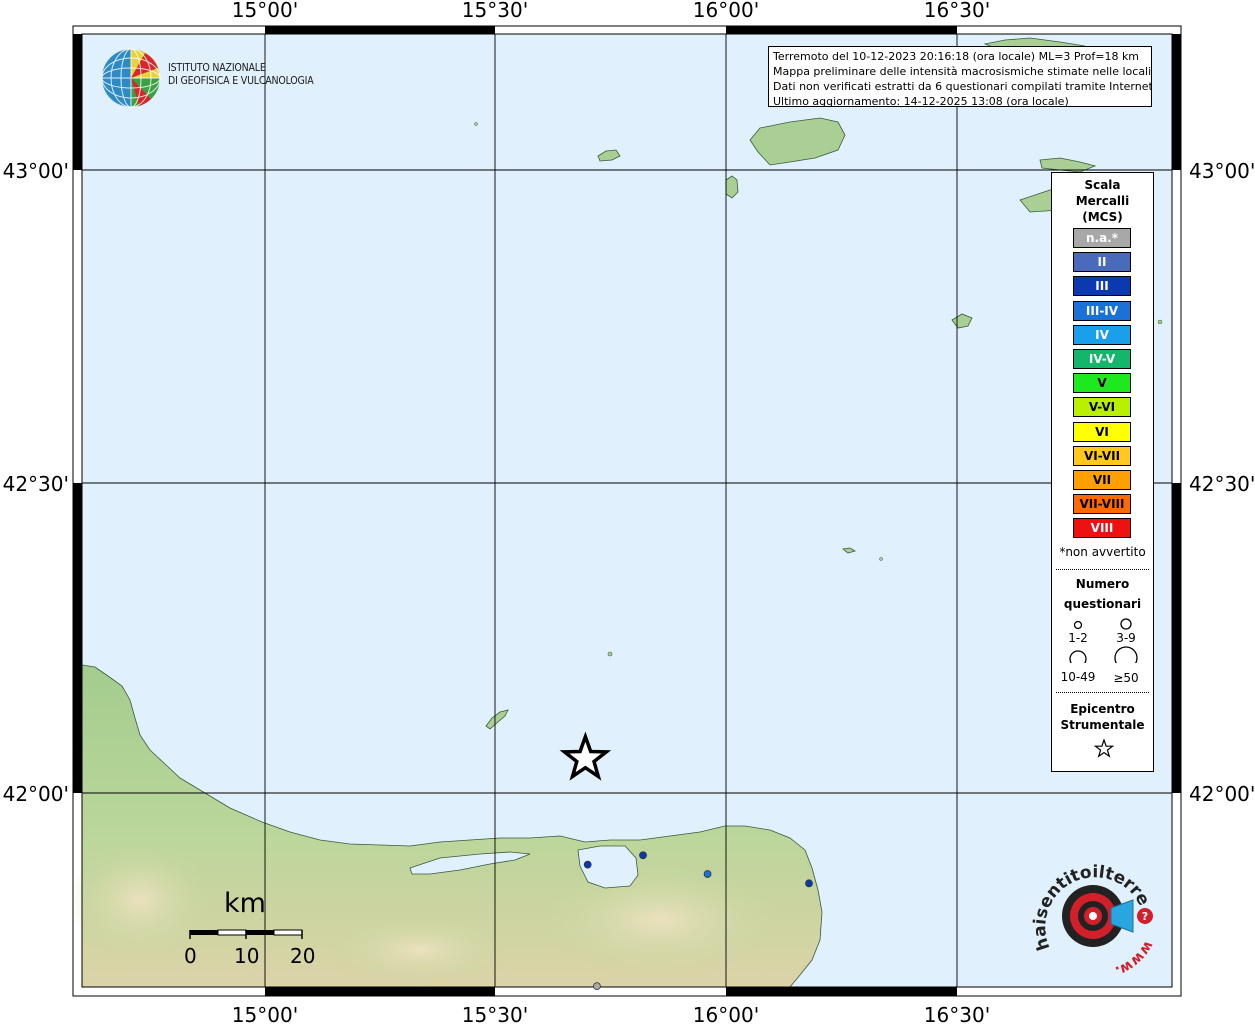 This screenshot has width=1255, height=1024. What do you see at coordinates (1102, 310) in the screenshot?
I see `legend-swatch: III-IV` at bounding box center [1102, 310].